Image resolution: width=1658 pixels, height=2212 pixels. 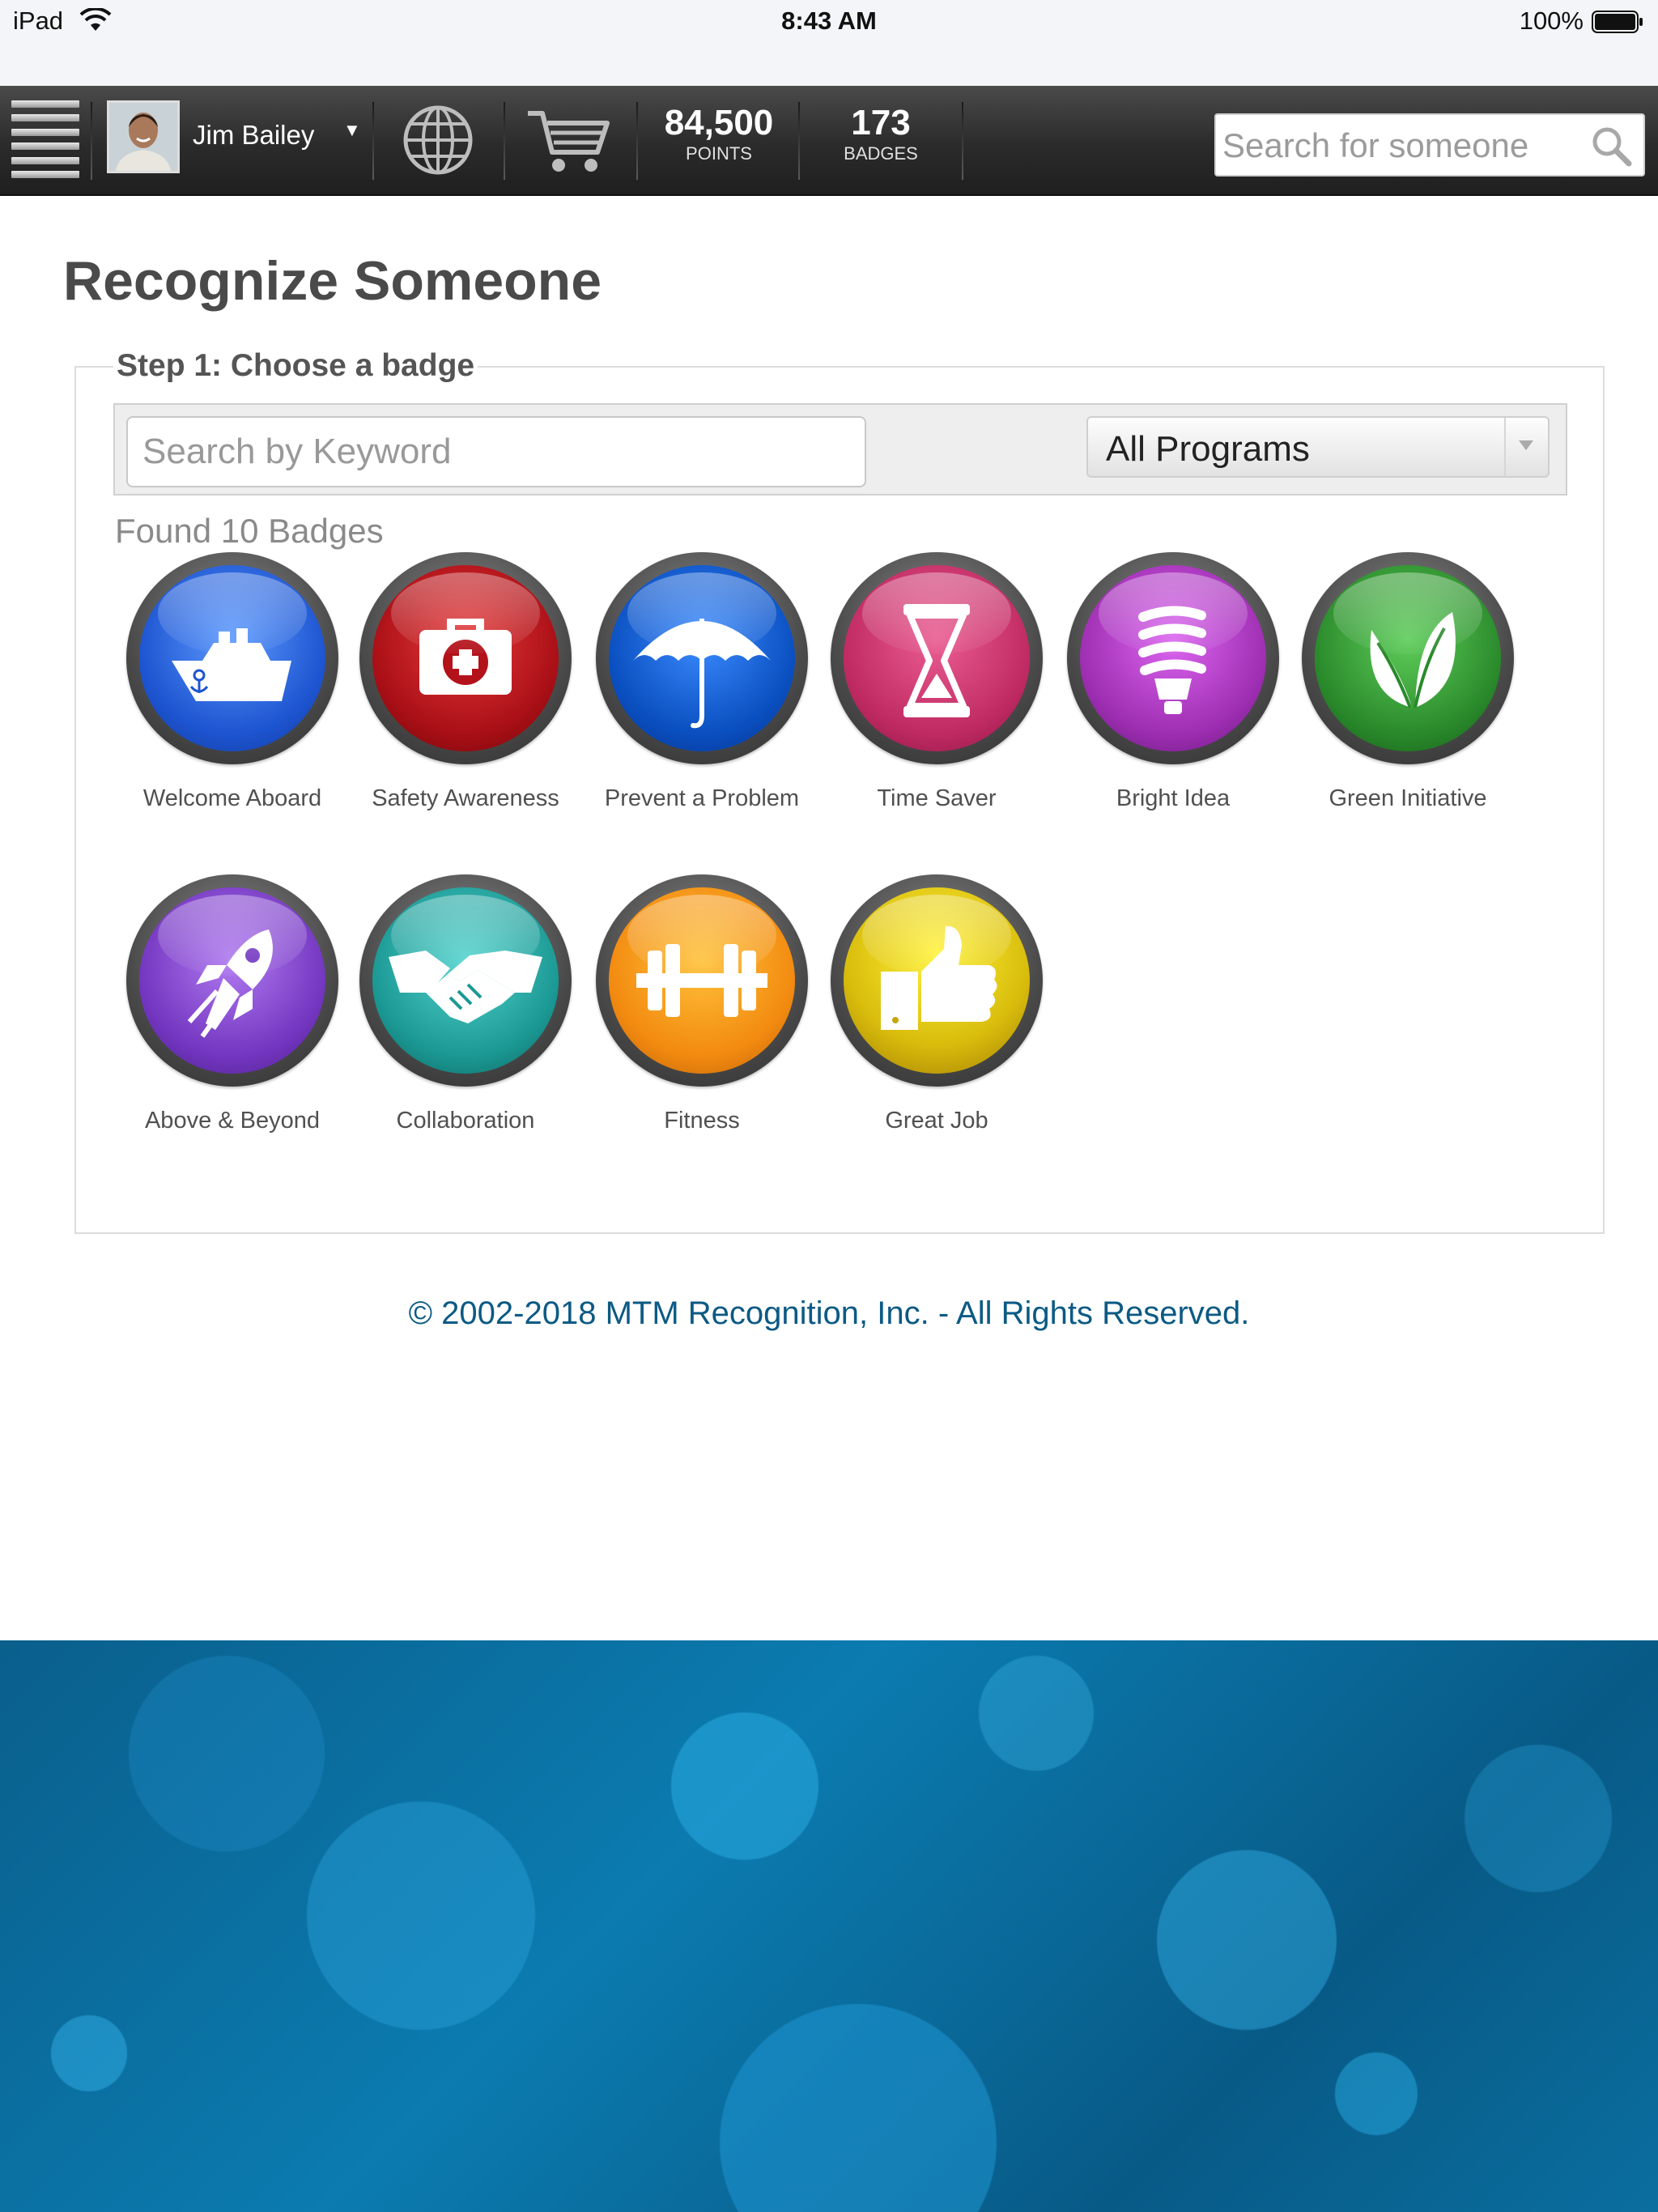 I want to click on ship-icon, so click(x=231, y=665).